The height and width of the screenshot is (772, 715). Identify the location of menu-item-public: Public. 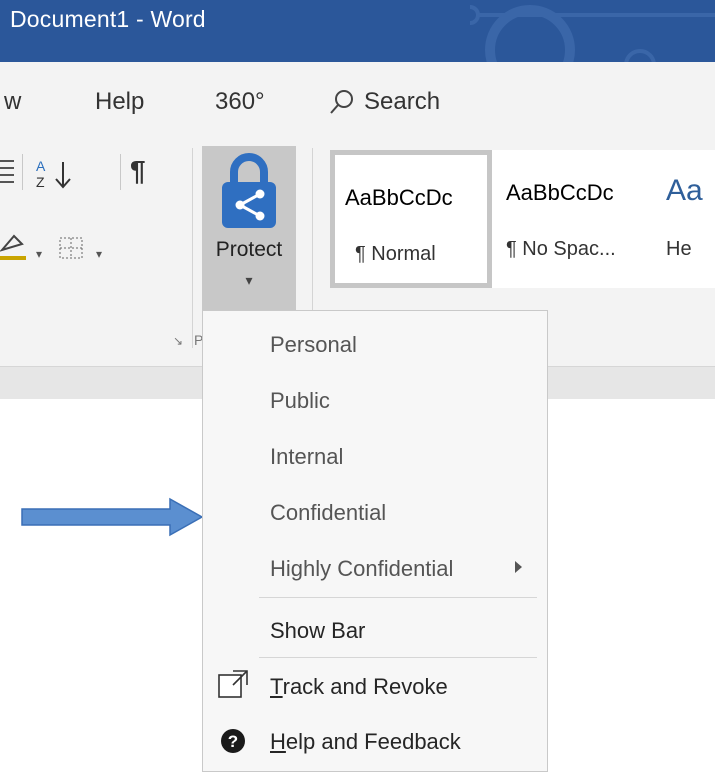
(300, 401).